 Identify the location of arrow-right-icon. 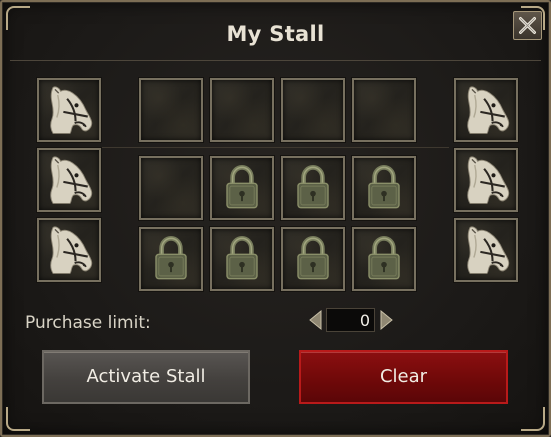
(386, 320).